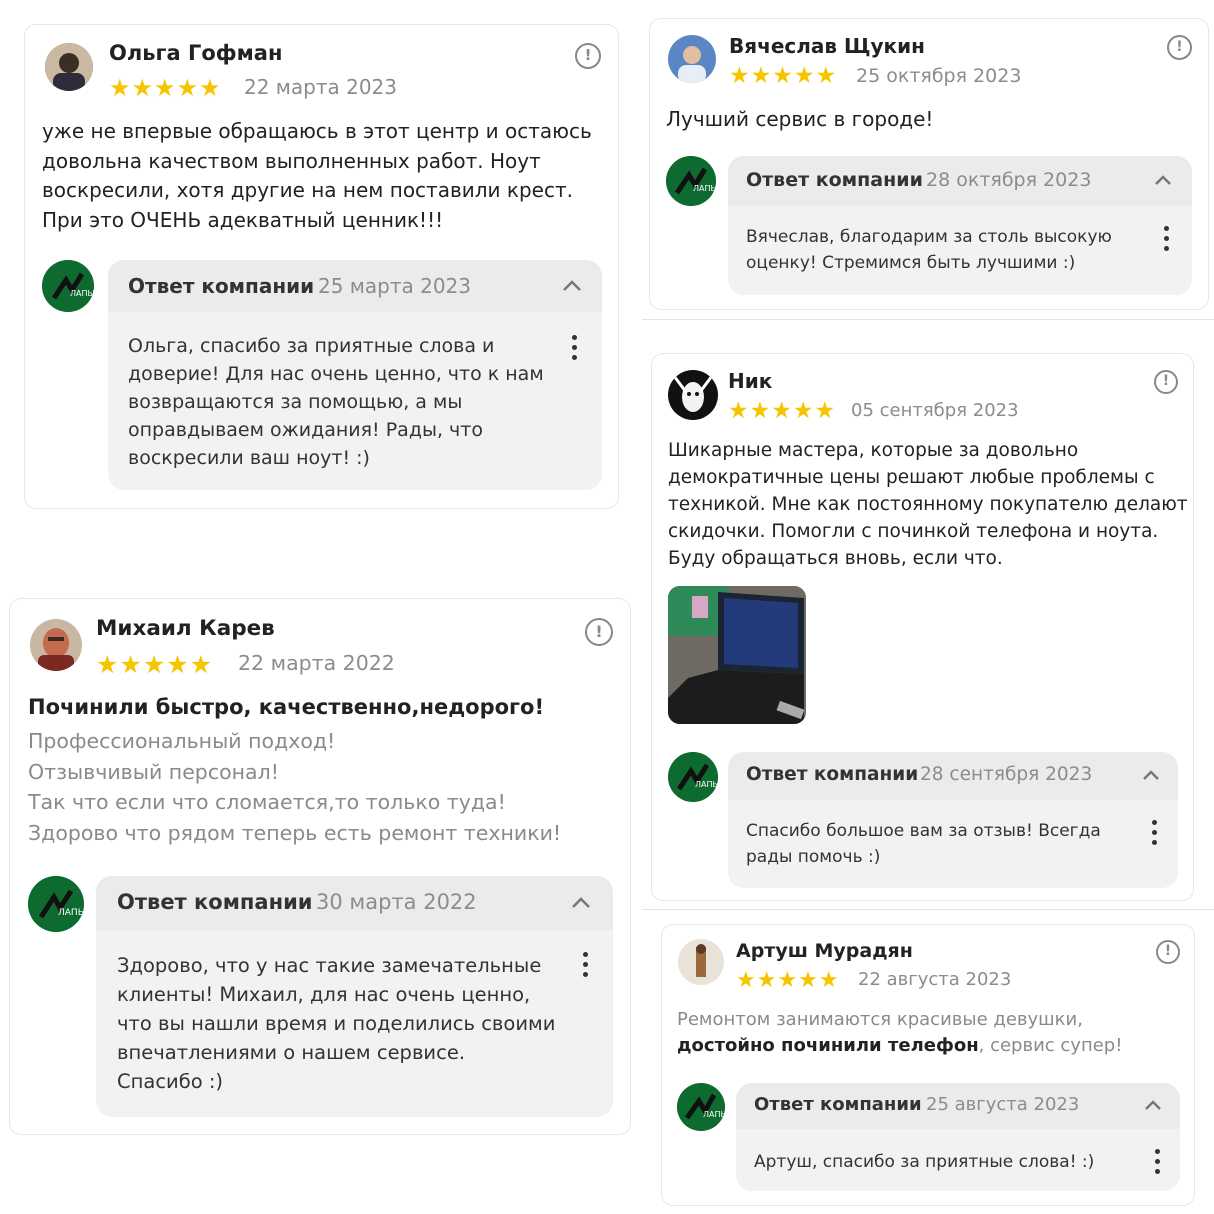 The height and width of the screenshot is (1214, 1214). Describe the element at coordinates (1050, 1045) in the screenshot. I see `review-text-tail: , сервис супер!` at that location.